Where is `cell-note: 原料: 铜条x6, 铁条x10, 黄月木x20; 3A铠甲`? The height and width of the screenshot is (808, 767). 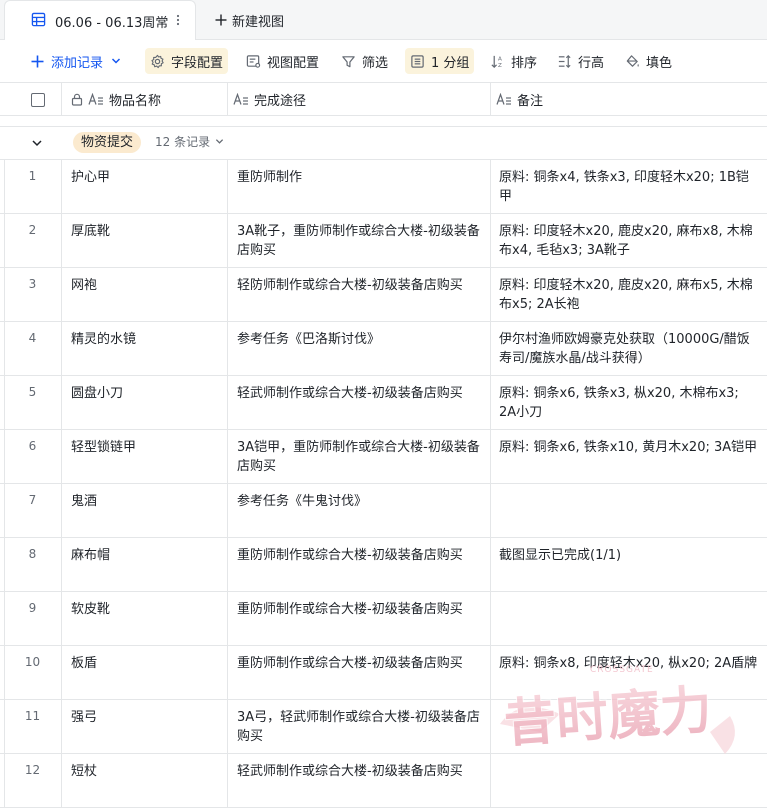 cell-note: 原料: 铜条x6, 铁条x10, 黄月木x20; 3A铠甲 is located at coordinates (629, 456).